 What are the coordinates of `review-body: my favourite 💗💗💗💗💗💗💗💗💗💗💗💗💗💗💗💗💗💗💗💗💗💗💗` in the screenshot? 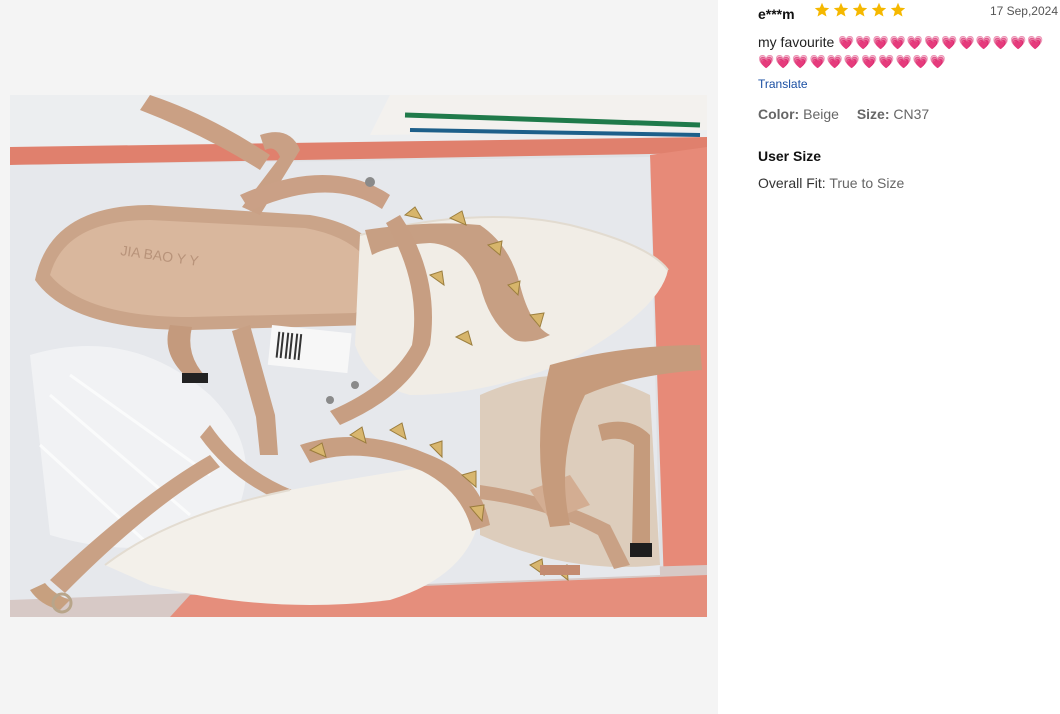 It's located at (906, 52).